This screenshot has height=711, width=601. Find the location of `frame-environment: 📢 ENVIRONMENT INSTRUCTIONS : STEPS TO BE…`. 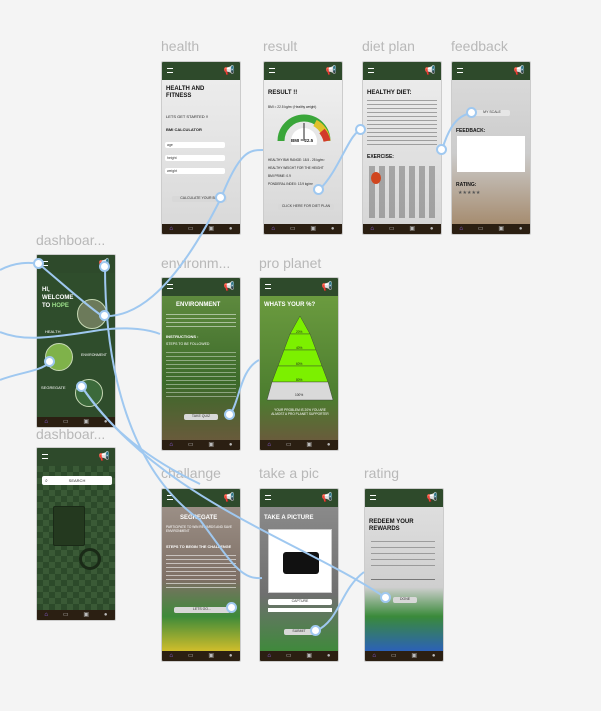

frame-environment: 📢 ENVIRONMENT INSTRUCTIONS : STEPS TO BE… is located at coordinates (201, 364).